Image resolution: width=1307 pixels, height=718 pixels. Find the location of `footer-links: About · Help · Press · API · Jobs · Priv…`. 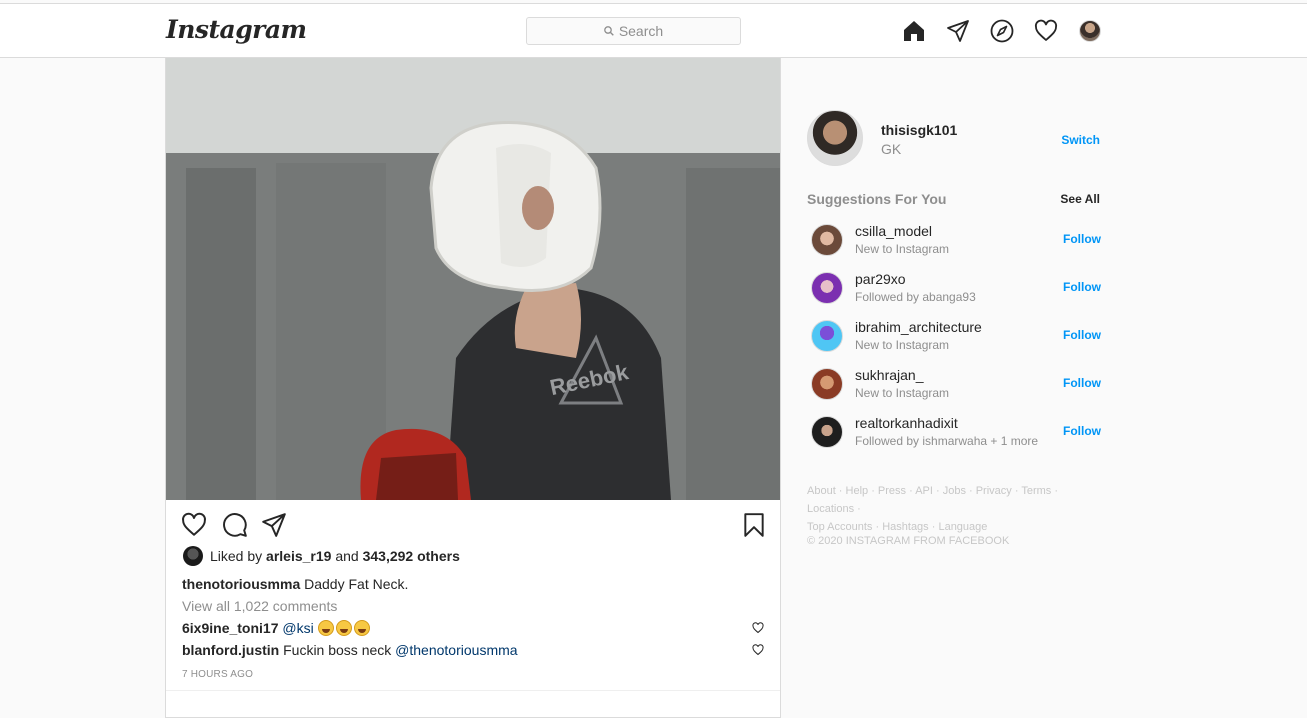

footer-links: About · Help · Press · API · Jobs · Priv… is located at coordinates (957, 509).